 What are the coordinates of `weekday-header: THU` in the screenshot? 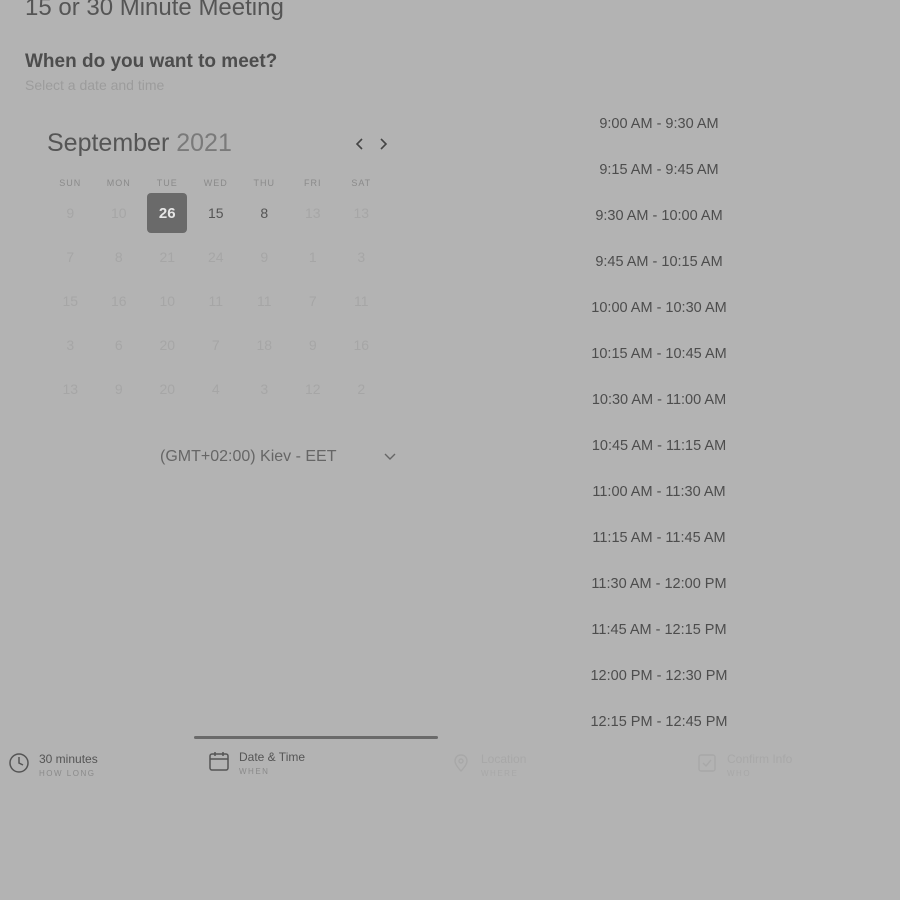 It's located at (264, 183).